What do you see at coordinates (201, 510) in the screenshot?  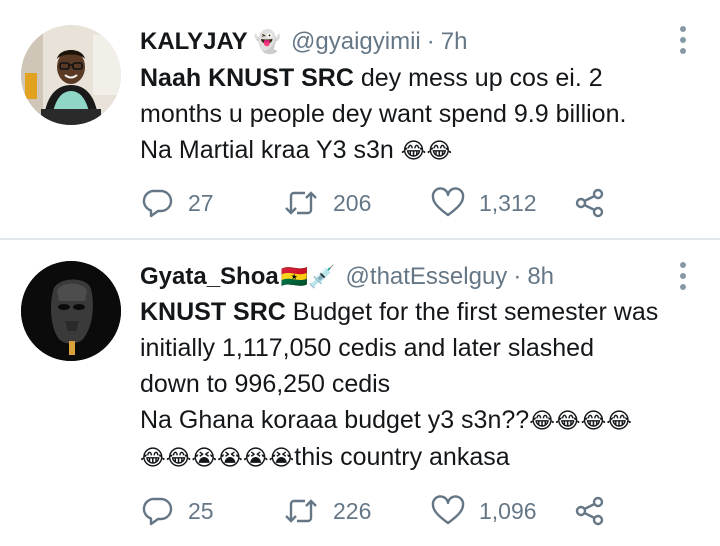 I see `reply-count: 25` at bounding box center [201, 510].